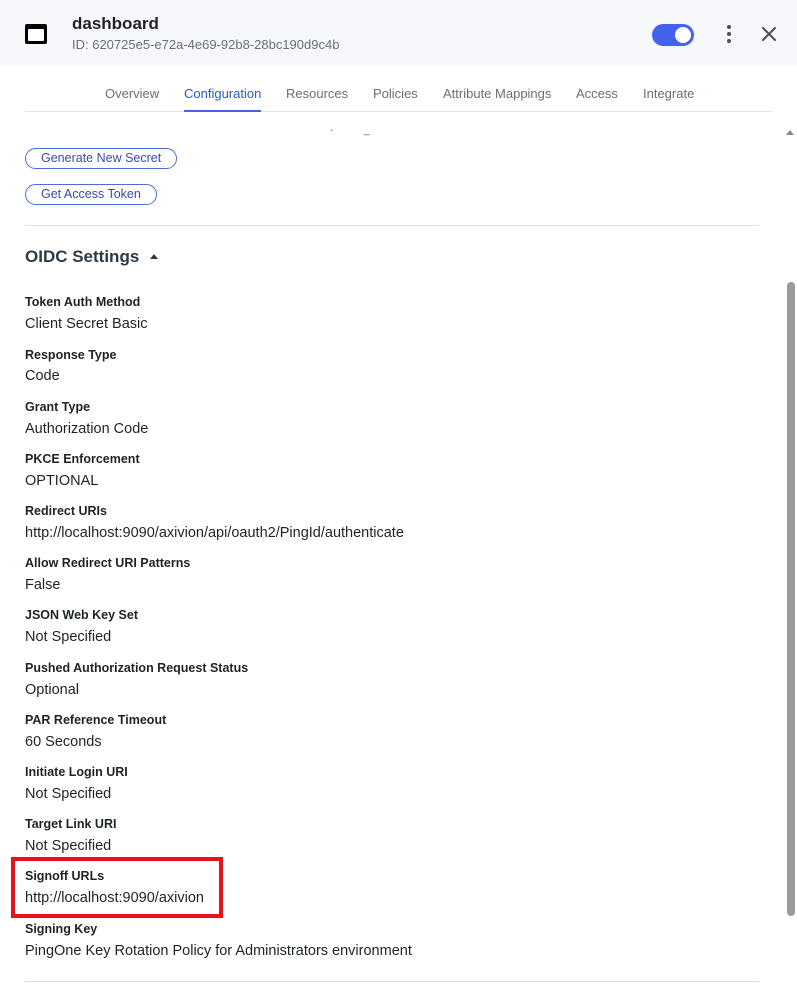 This screenshot has width=797, height=987. I want to click on get-access-token-button: Get Access Token, so click(91, 194).